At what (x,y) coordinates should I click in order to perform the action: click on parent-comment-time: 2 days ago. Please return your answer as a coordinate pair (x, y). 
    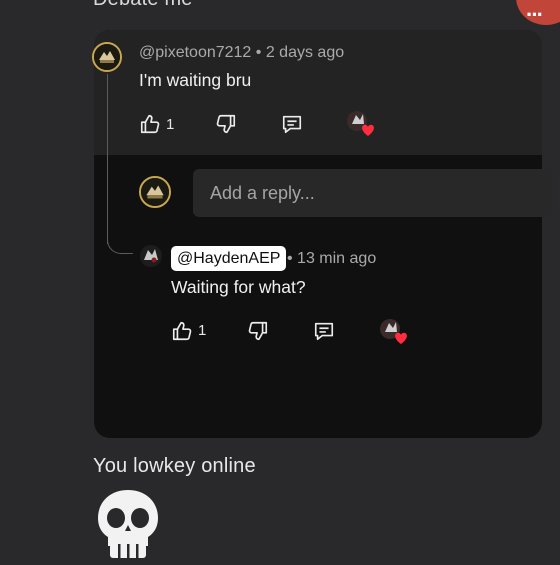
    Looking at the image, I should click on (305, 52).